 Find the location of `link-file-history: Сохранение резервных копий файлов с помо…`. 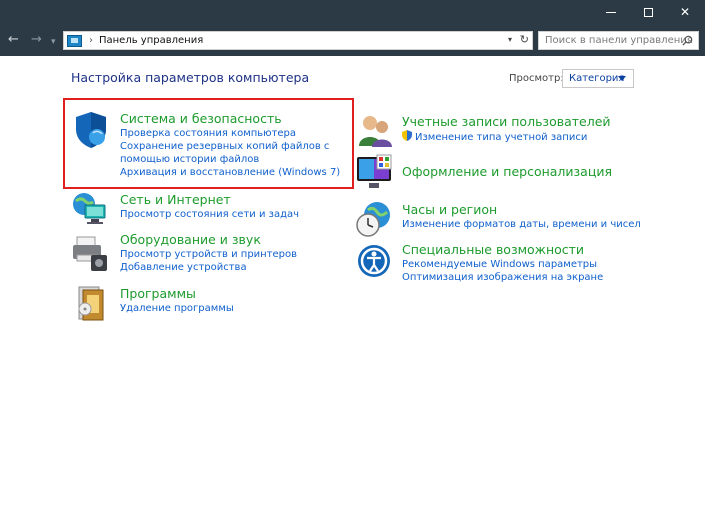

link-file-history: Сохранение резервных копий файлов с помо… is located at coordinates (234, 153).